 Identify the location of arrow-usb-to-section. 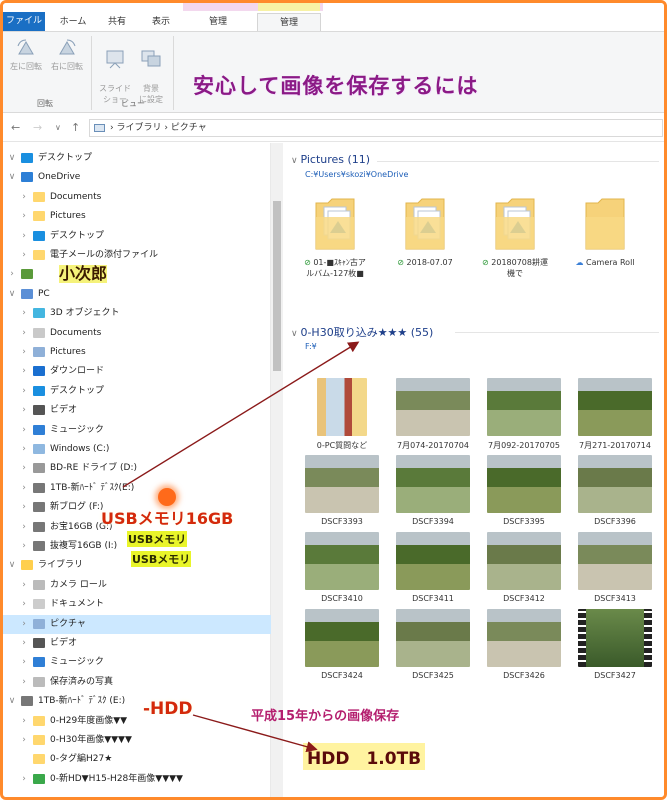
(241, 414).